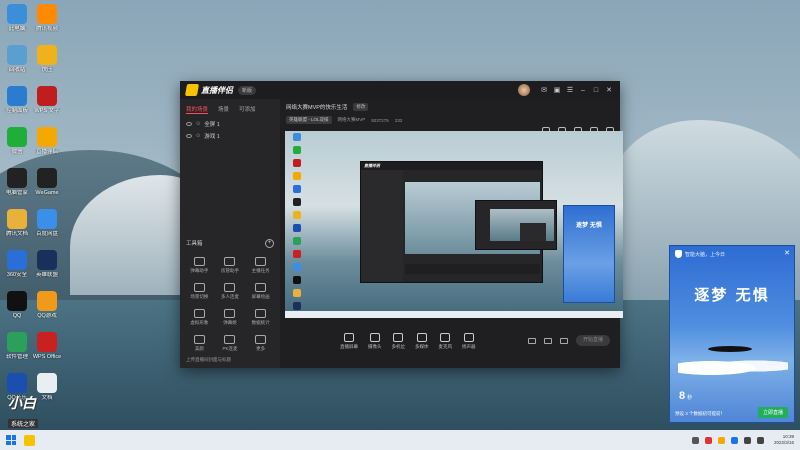  What do you see at coordinates (695, 440) in the screenshot?
I see `chevron-up-icon` at bounding box center [695, 440].